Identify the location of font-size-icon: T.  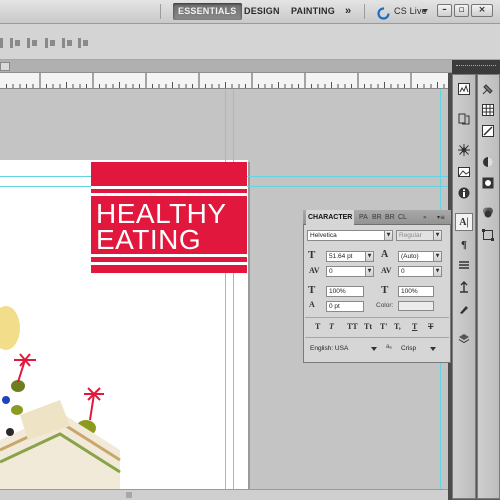
(312, 255).